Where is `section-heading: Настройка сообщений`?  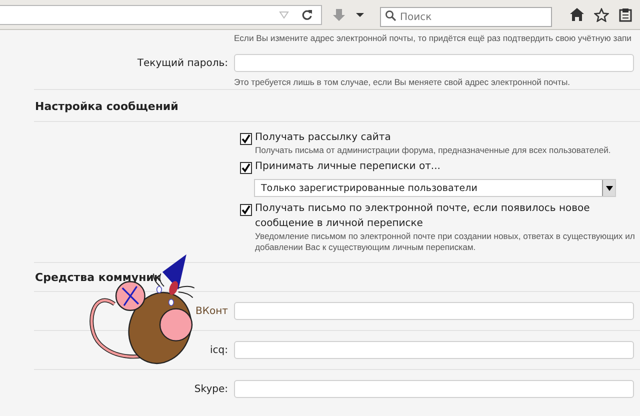 section-heading: Настройка сообщений is located at coordinates (107, 107).